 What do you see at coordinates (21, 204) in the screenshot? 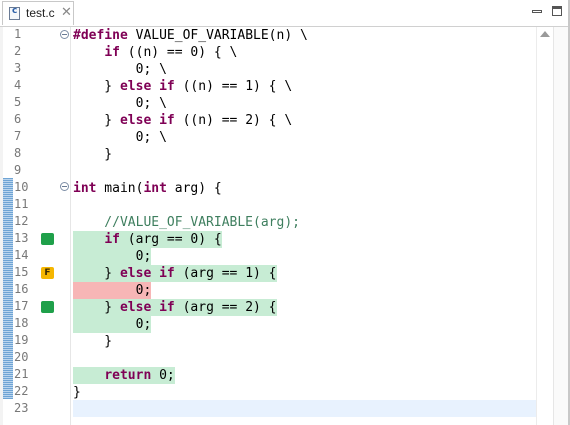
I see `line-number: 11` at bounding box center [21, 204].